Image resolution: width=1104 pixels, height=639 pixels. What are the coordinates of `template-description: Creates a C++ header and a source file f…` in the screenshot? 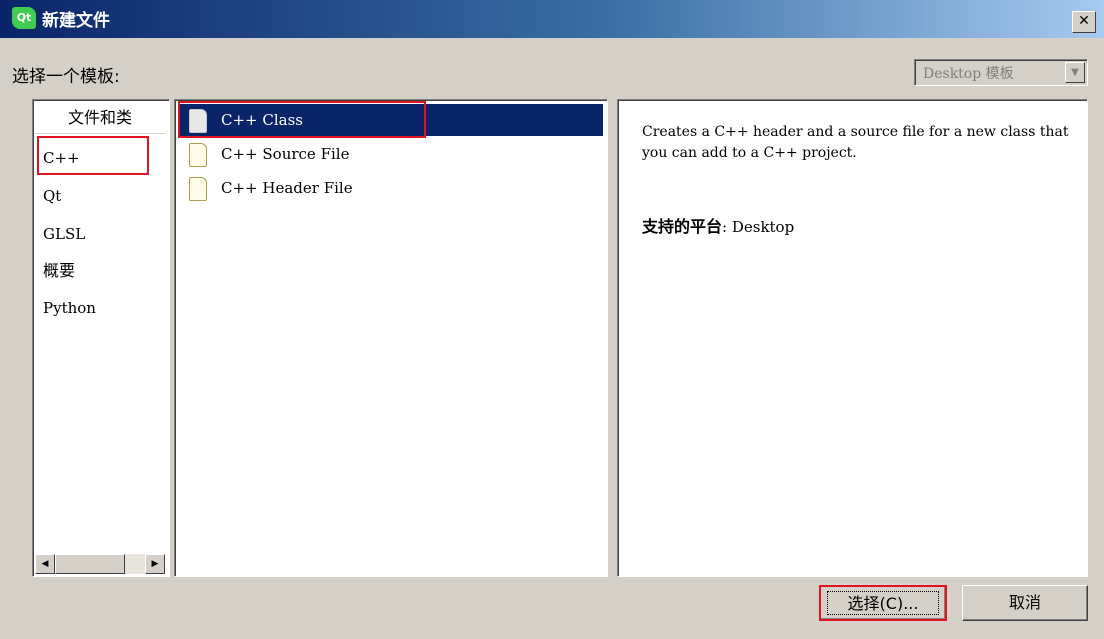 It's located at (855, 142).